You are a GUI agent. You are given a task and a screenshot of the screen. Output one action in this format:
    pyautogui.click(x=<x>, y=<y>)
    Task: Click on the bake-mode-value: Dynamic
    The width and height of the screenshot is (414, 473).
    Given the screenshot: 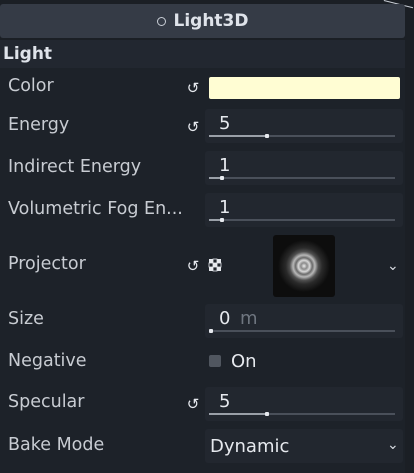 What is the action you would take?
    pyautogui.click(x=250, y=446)
    